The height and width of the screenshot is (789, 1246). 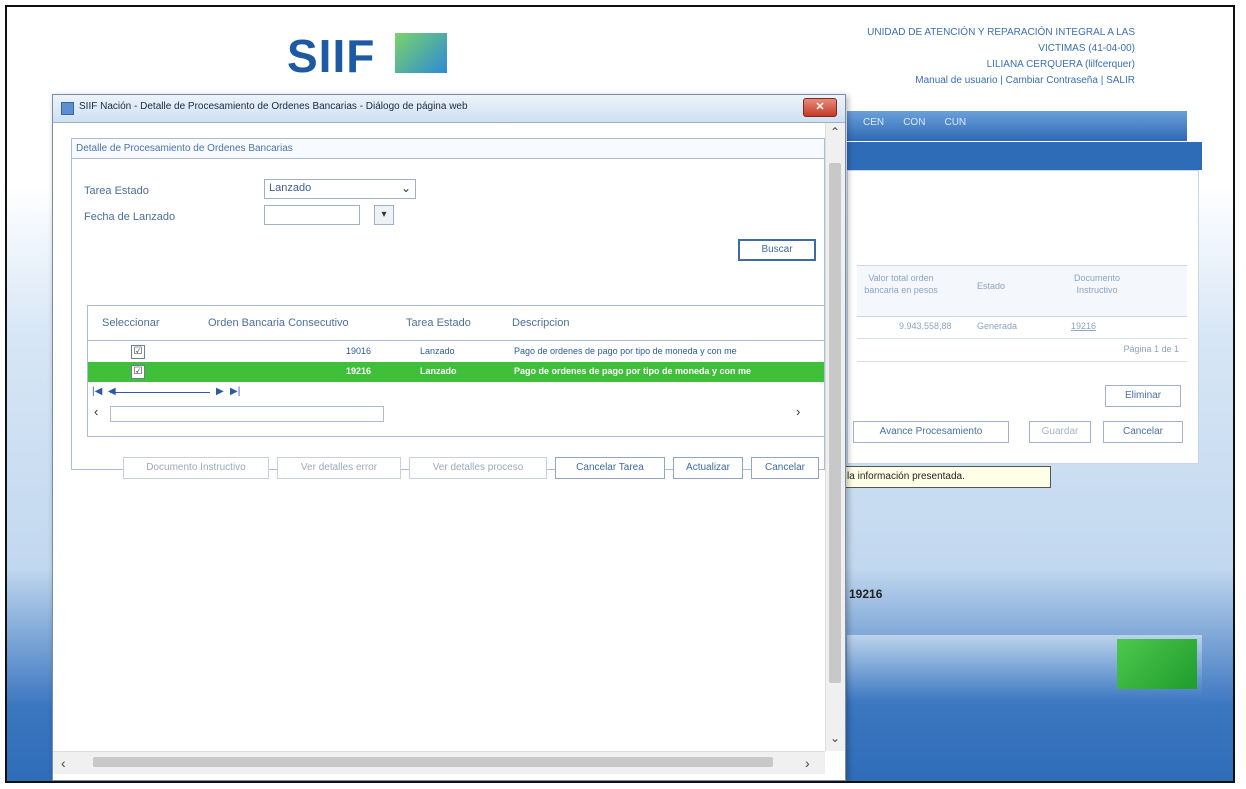 What do you see at coordinates (235, 391) in the screenshot?
I see `last-page-icon: ▶|` at bounding box center [235, 391].